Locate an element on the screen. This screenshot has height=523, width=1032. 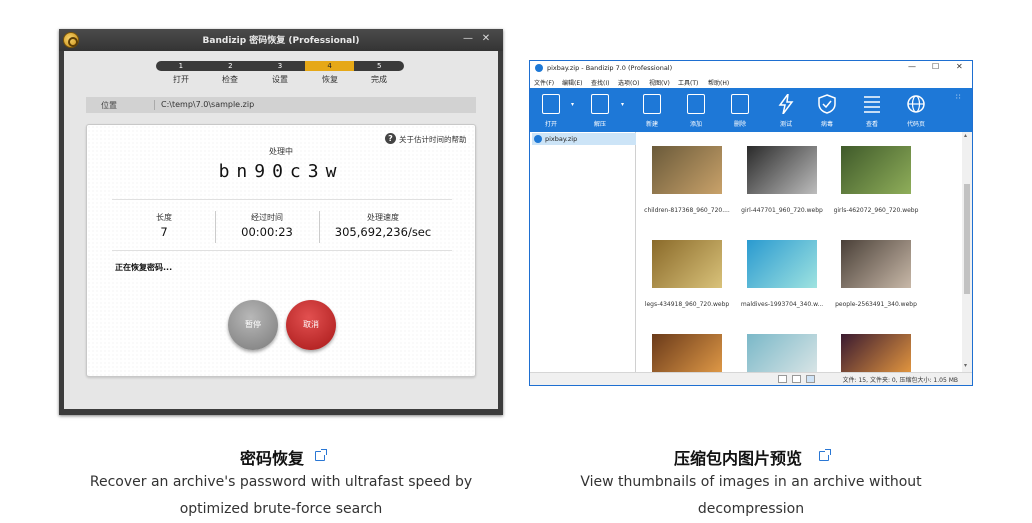
location-path: C:\temp\7.0\sample.zip is located at coordinates (208, 104).